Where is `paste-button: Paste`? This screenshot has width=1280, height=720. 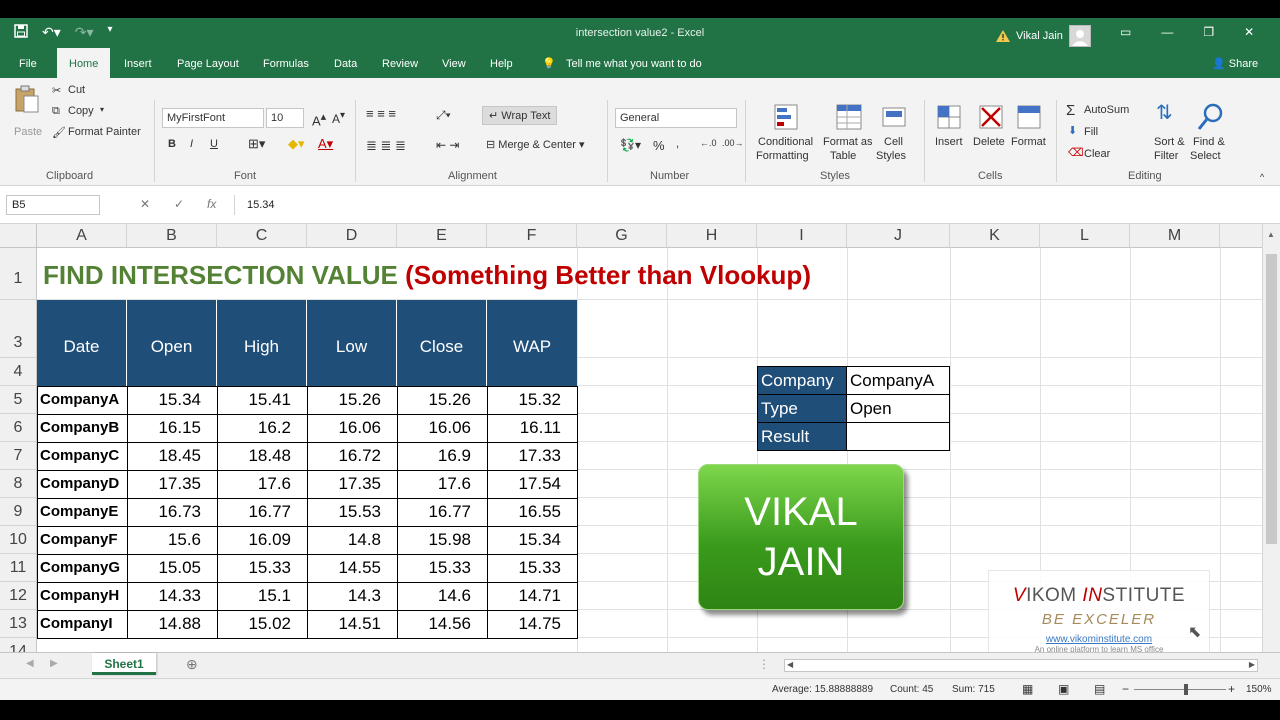 paste-button: Paste is located at coordinates (28, 132).